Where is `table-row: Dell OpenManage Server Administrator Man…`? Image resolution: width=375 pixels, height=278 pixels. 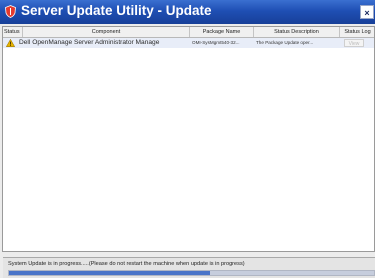
table-row: Dell OpenManage Server Administrator Man… is located at coordinates (188, 43).